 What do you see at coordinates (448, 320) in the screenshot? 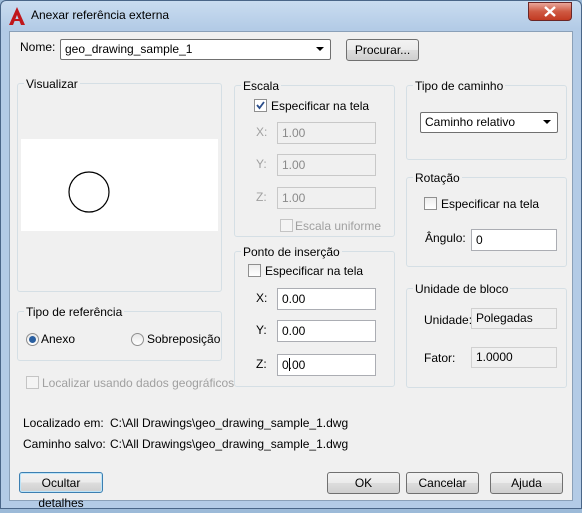
I see `unit-label: Unidade:` at bounding box center [448, 320].